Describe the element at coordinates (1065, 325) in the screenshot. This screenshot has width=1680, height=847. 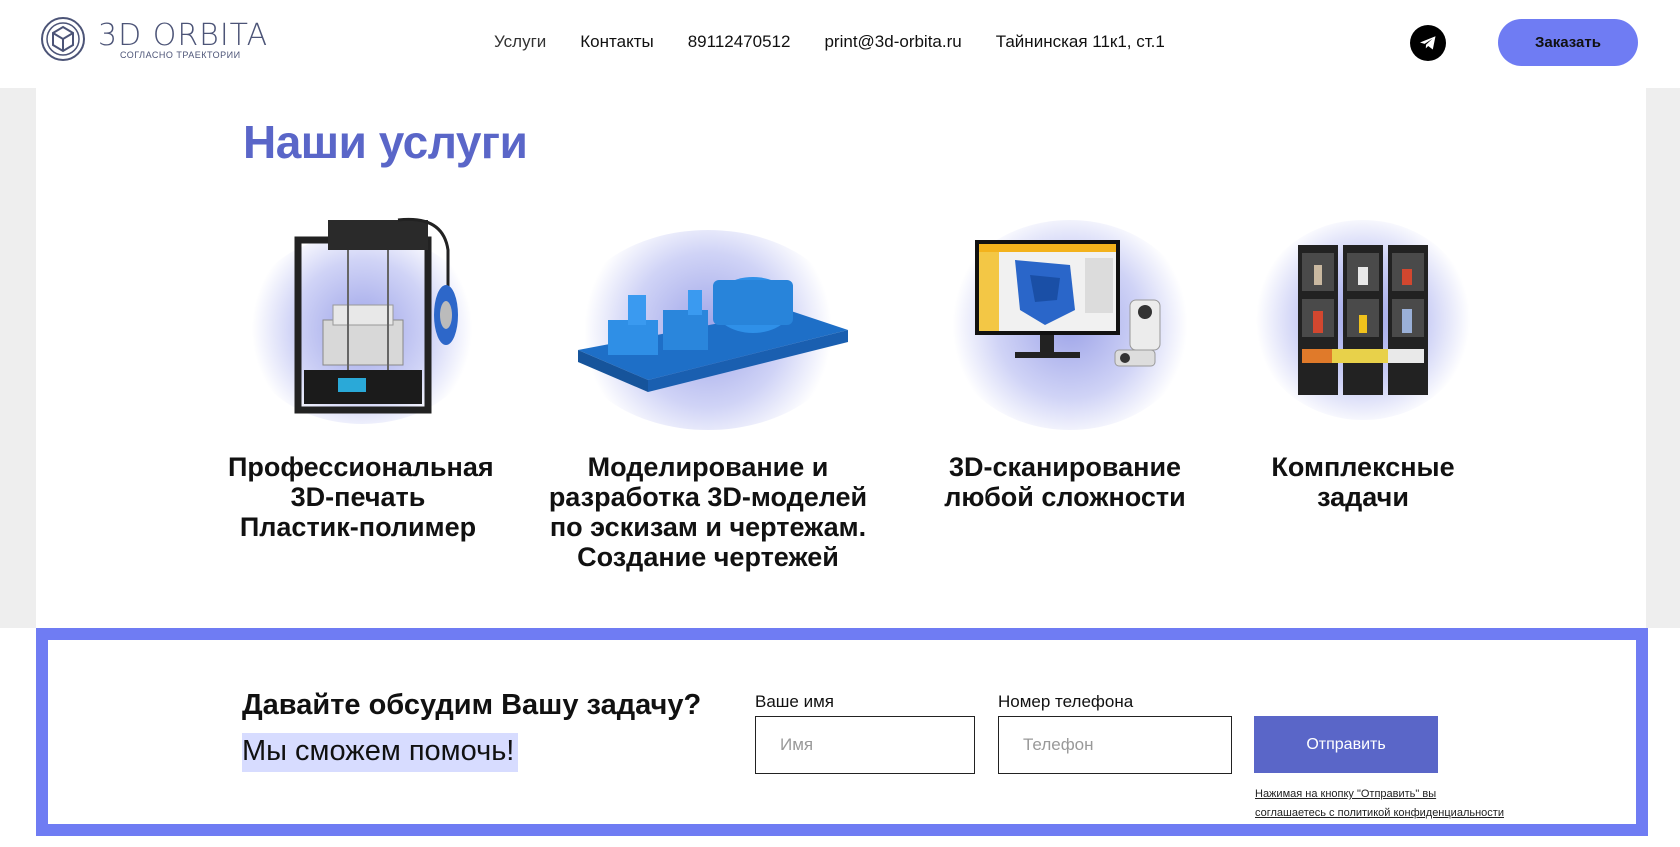
I see `3d-scanner-image` at that location.